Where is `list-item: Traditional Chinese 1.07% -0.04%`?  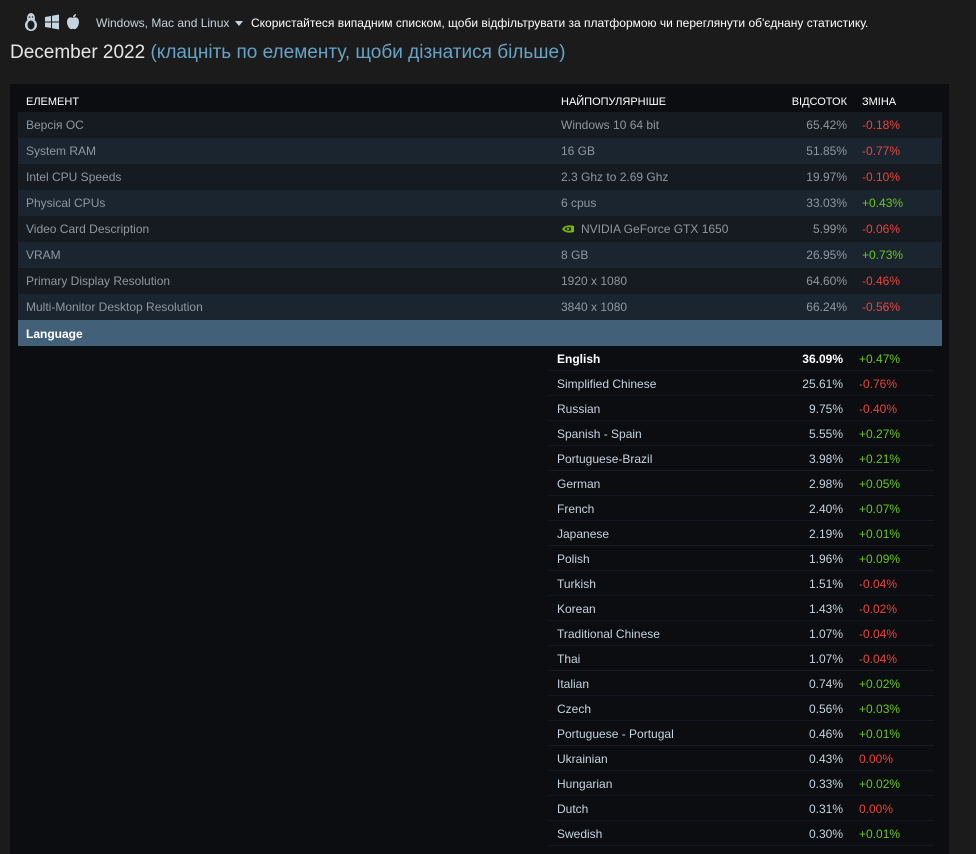
list-item: Traditional Chinese 1.07% -0.04% is located at coordinates (741, 633).